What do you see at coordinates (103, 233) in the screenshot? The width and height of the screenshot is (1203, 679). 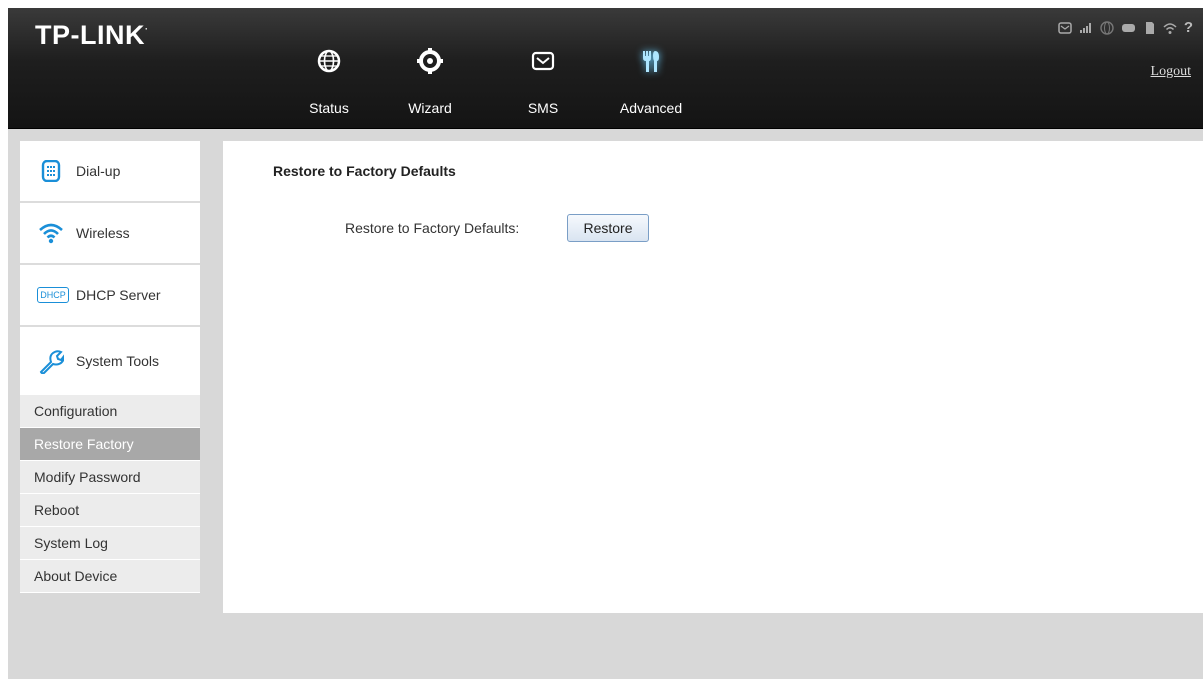 I see `sidebar-item-label: Wireless` at bounding box center [103, 233].